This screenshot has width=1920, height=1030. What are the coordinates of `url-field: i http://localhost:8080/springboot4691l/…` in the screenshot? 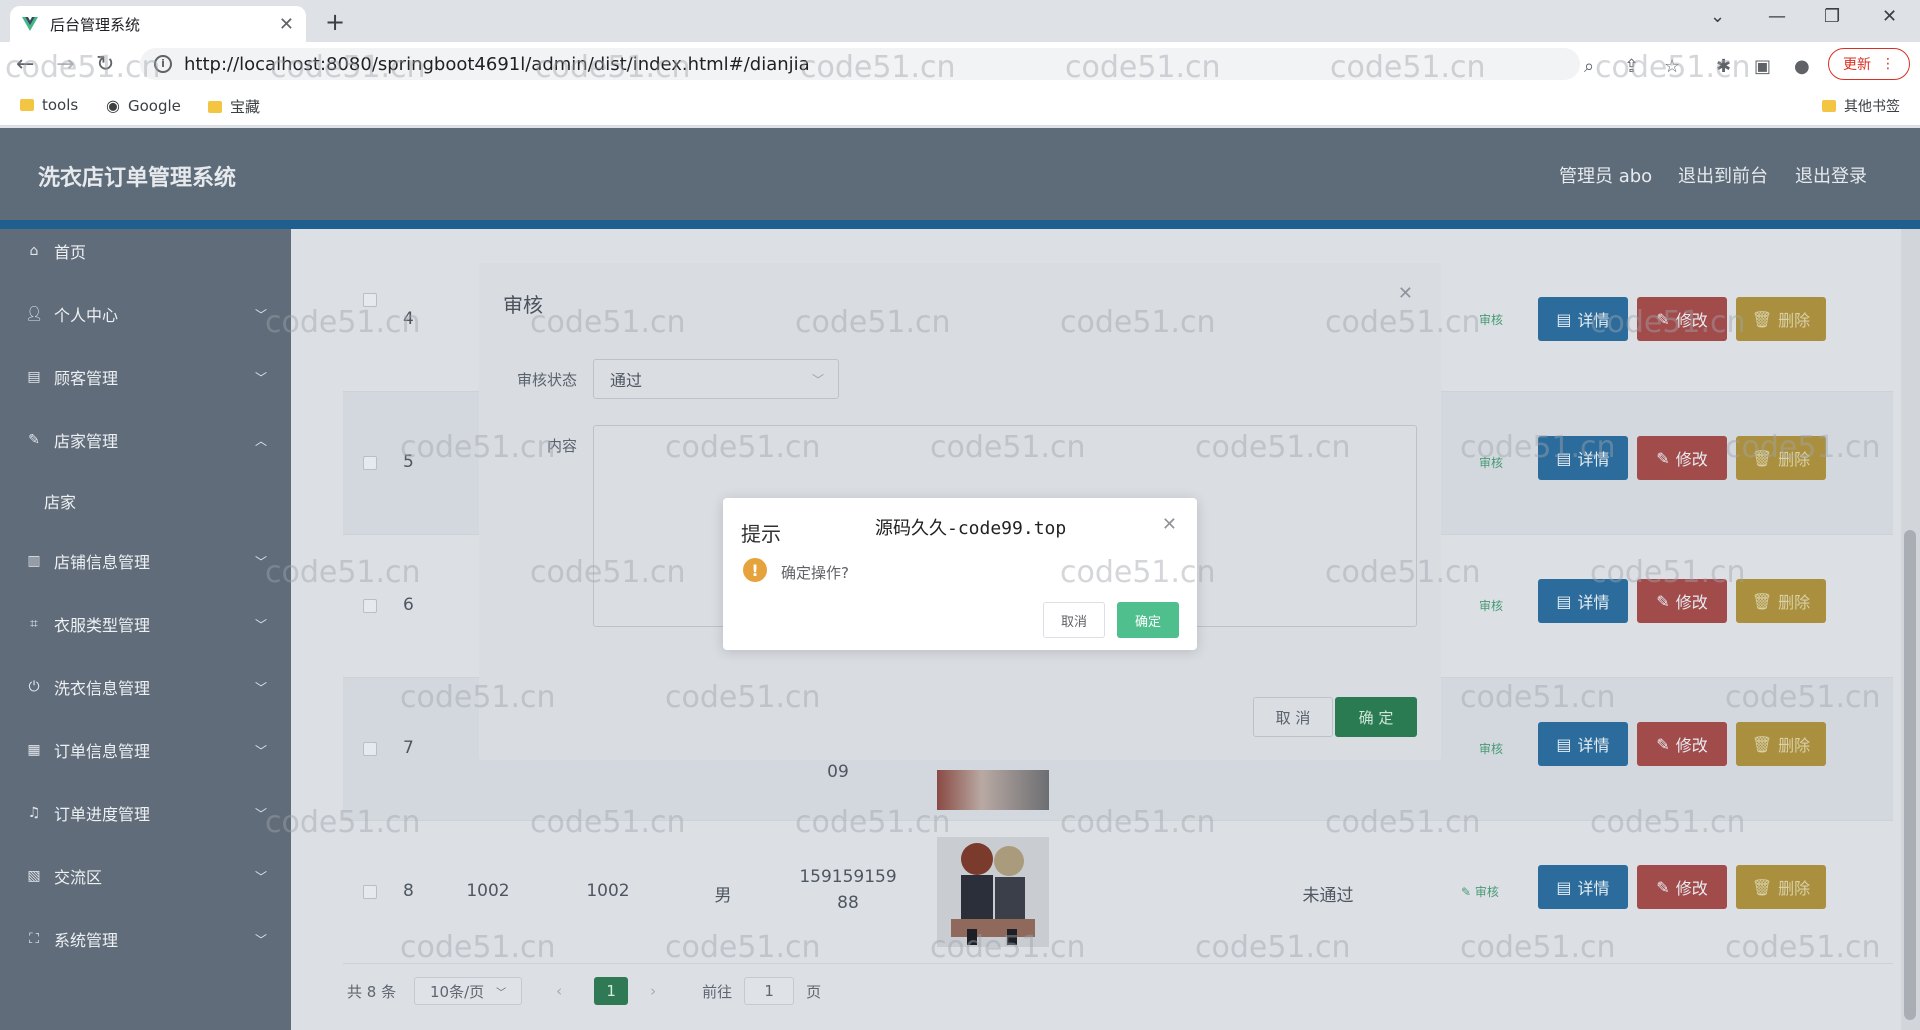 It's located at (860, 64).